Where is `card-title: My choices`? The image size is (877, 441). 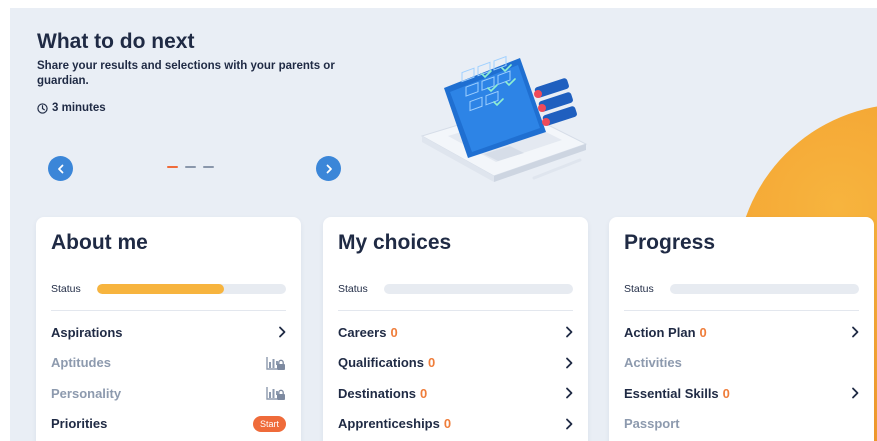
card-title: My choices is located at coordinates (395, 242).